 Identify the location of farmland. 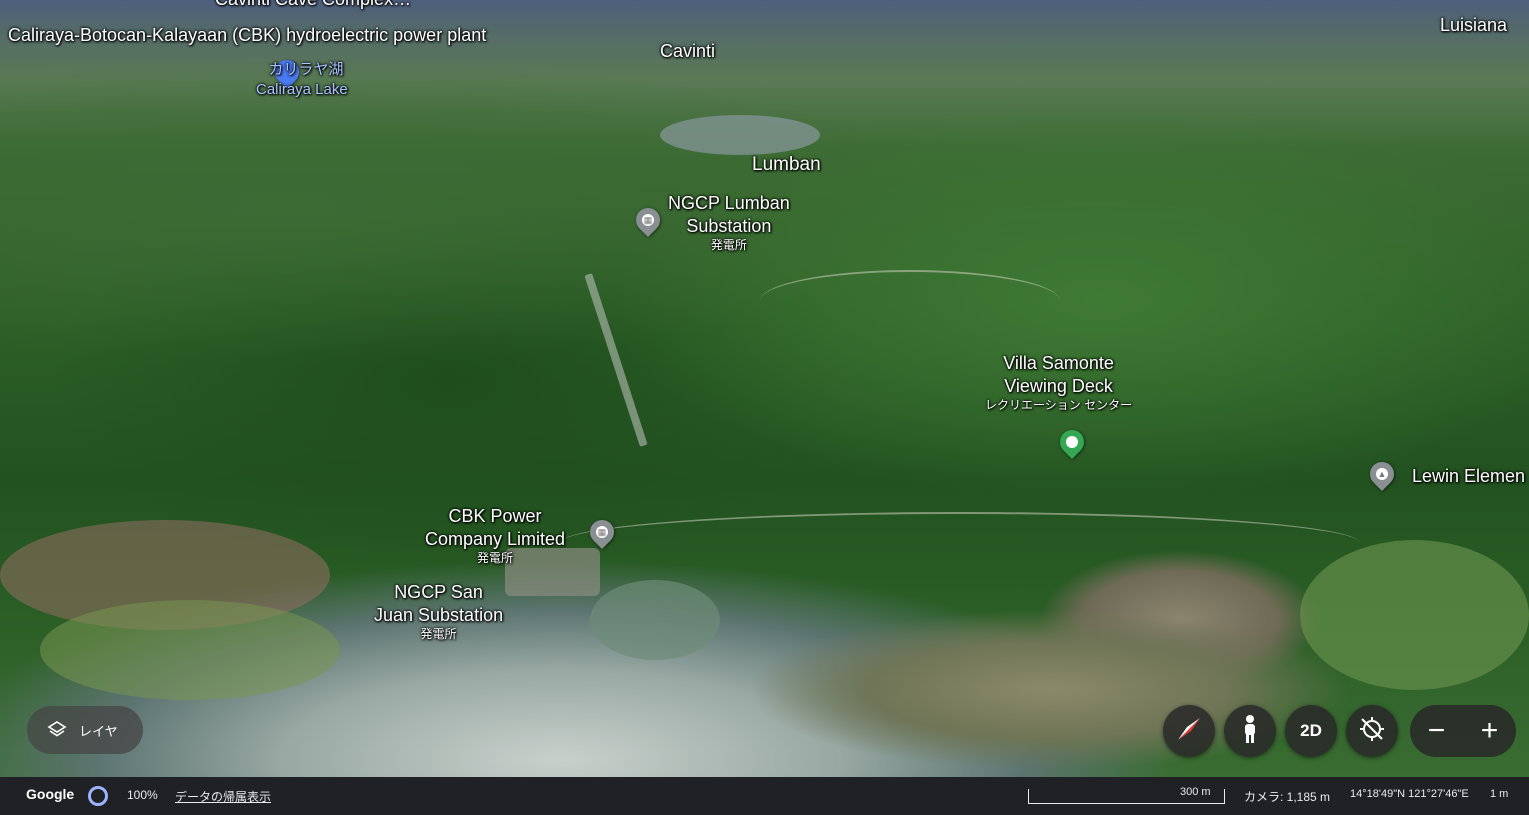
(190, 650).